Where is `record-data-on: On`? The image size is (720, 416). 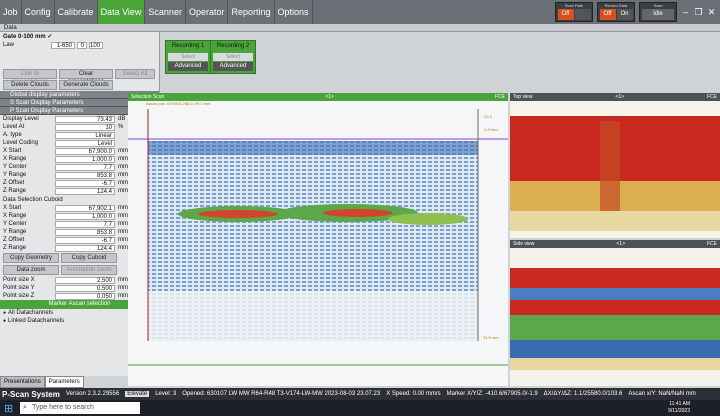 record-data-on: On is located at coordinates (624, 14).